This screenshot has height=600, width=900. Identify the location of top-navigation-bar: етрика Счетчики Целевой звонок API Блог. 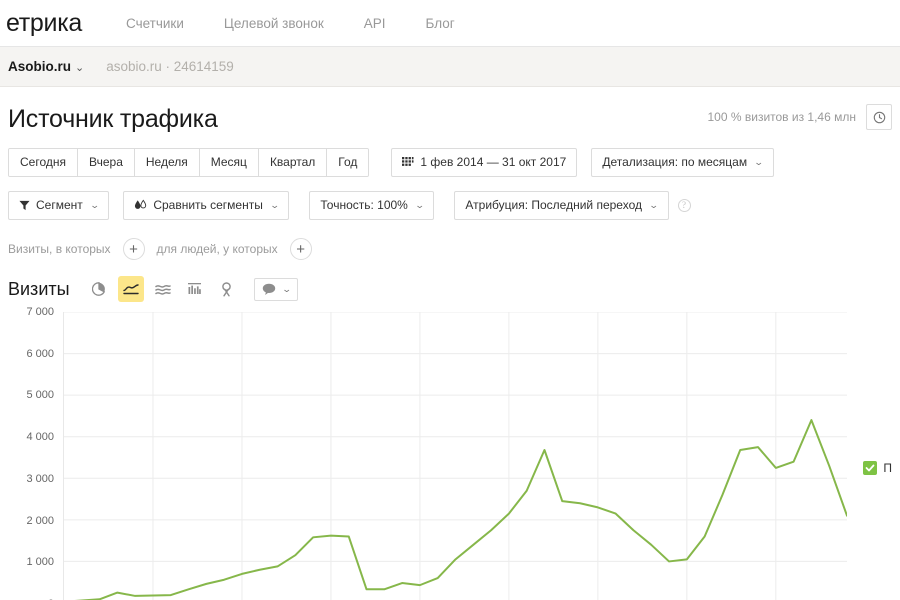
(450, 23).